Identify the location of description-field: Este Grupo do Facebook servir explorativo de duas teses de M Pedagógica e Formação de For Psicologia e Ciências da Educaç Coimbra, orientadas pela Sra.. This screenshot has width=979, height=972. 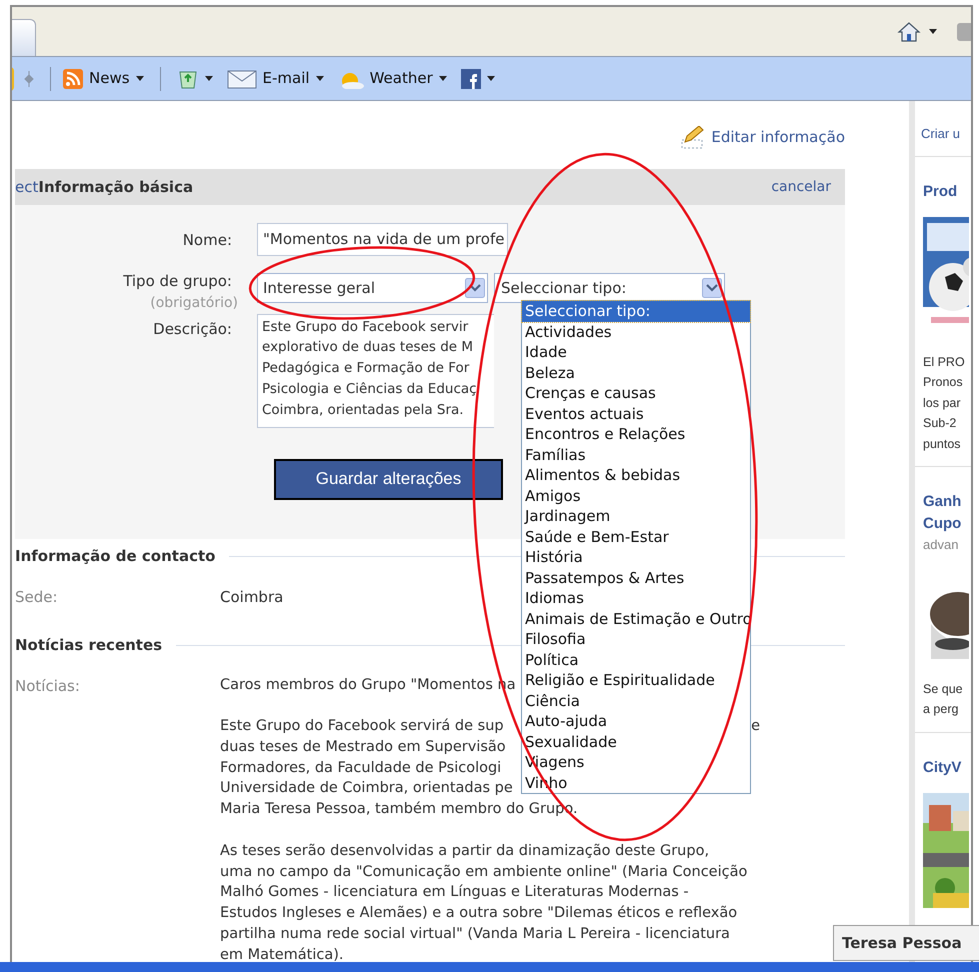
(375, 371).